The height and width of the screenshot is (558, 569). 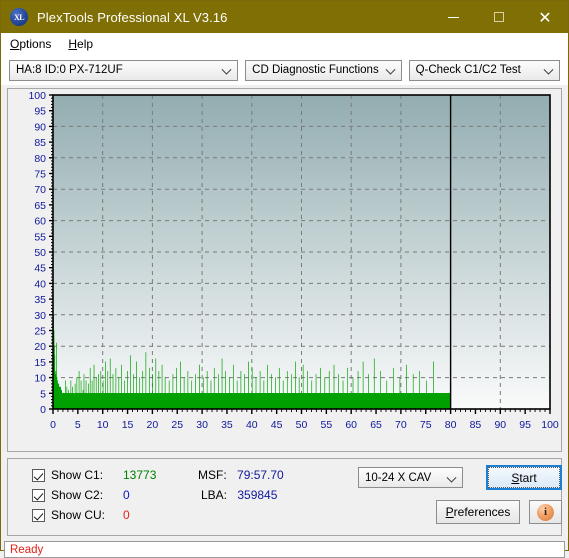 I want to click on msf-readout: MSF: 79:57.70, so click(x=241, y=475).